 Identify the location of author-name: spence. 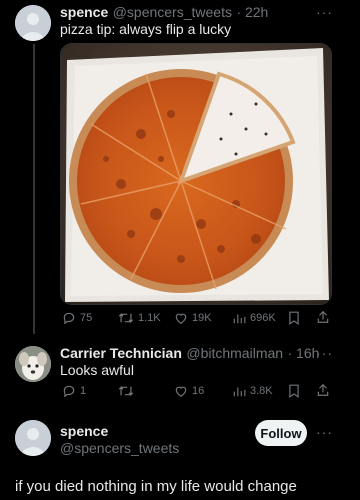
(84, 12).